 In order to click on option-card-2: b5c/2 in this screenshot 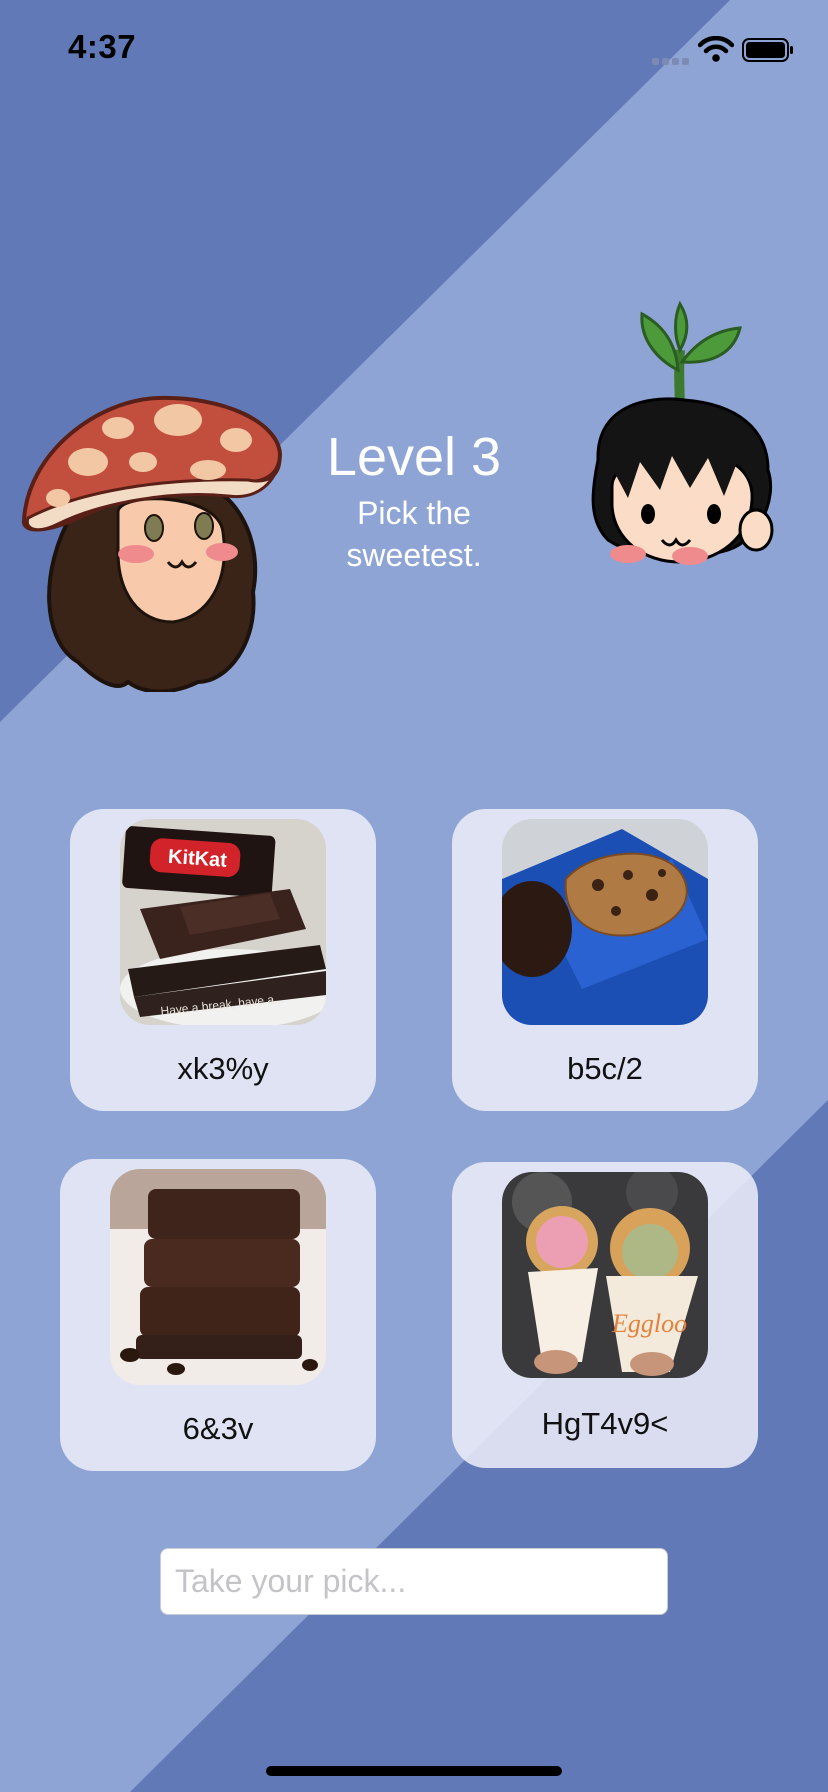, I will do `click(605, 960)`.